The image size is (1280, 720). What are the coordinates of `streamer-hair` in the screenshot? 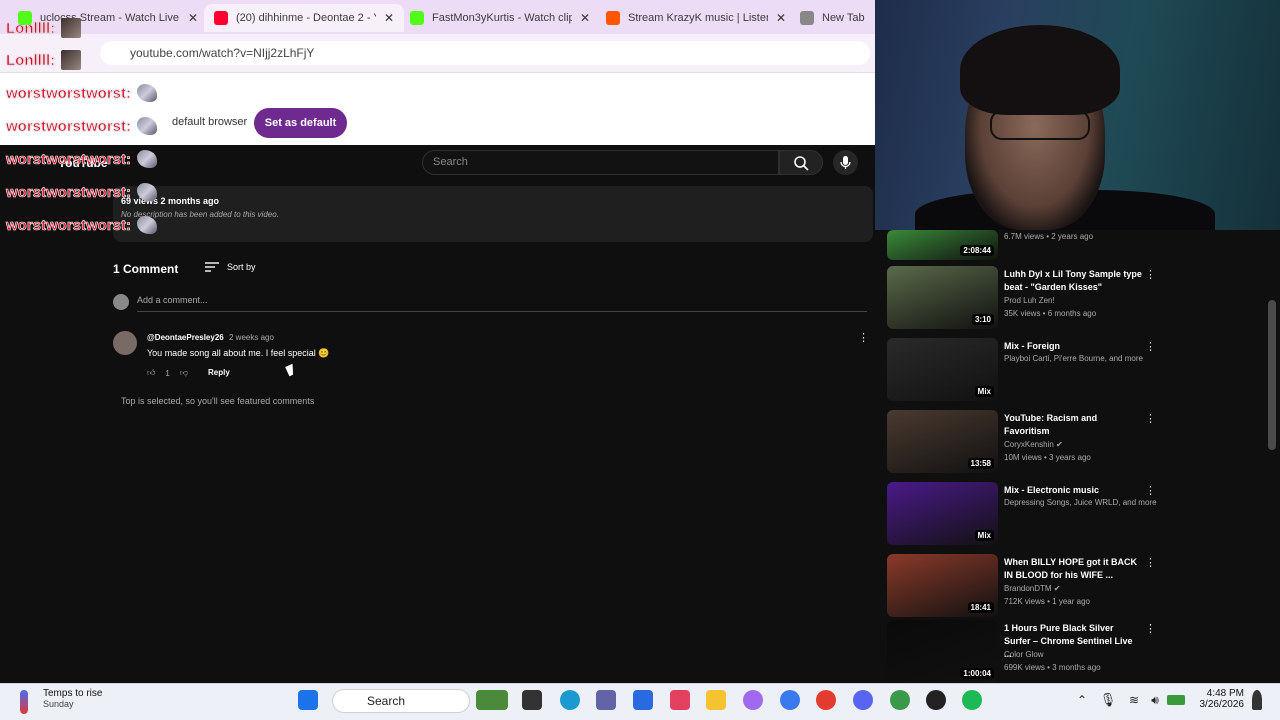 It's located at (1040, 70).